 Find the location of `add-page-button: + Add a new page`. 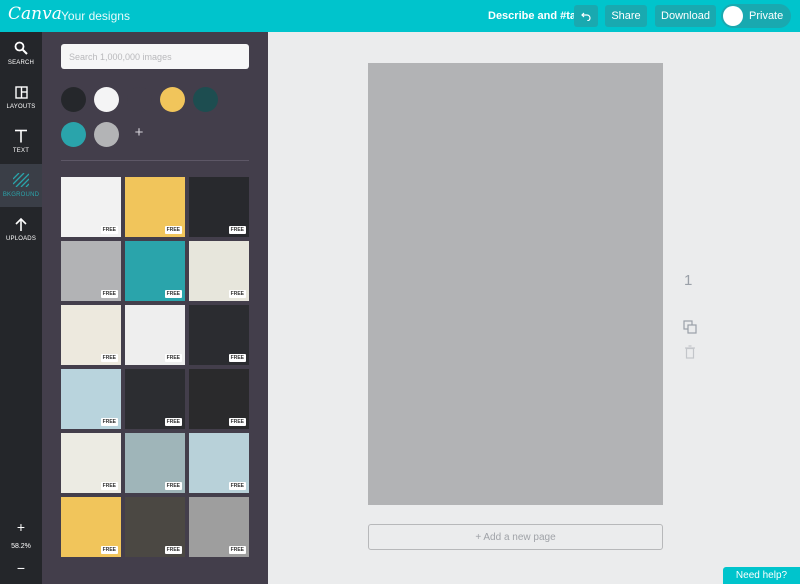

add-page-button: + Add a new page is located at coordinates (515, 537).